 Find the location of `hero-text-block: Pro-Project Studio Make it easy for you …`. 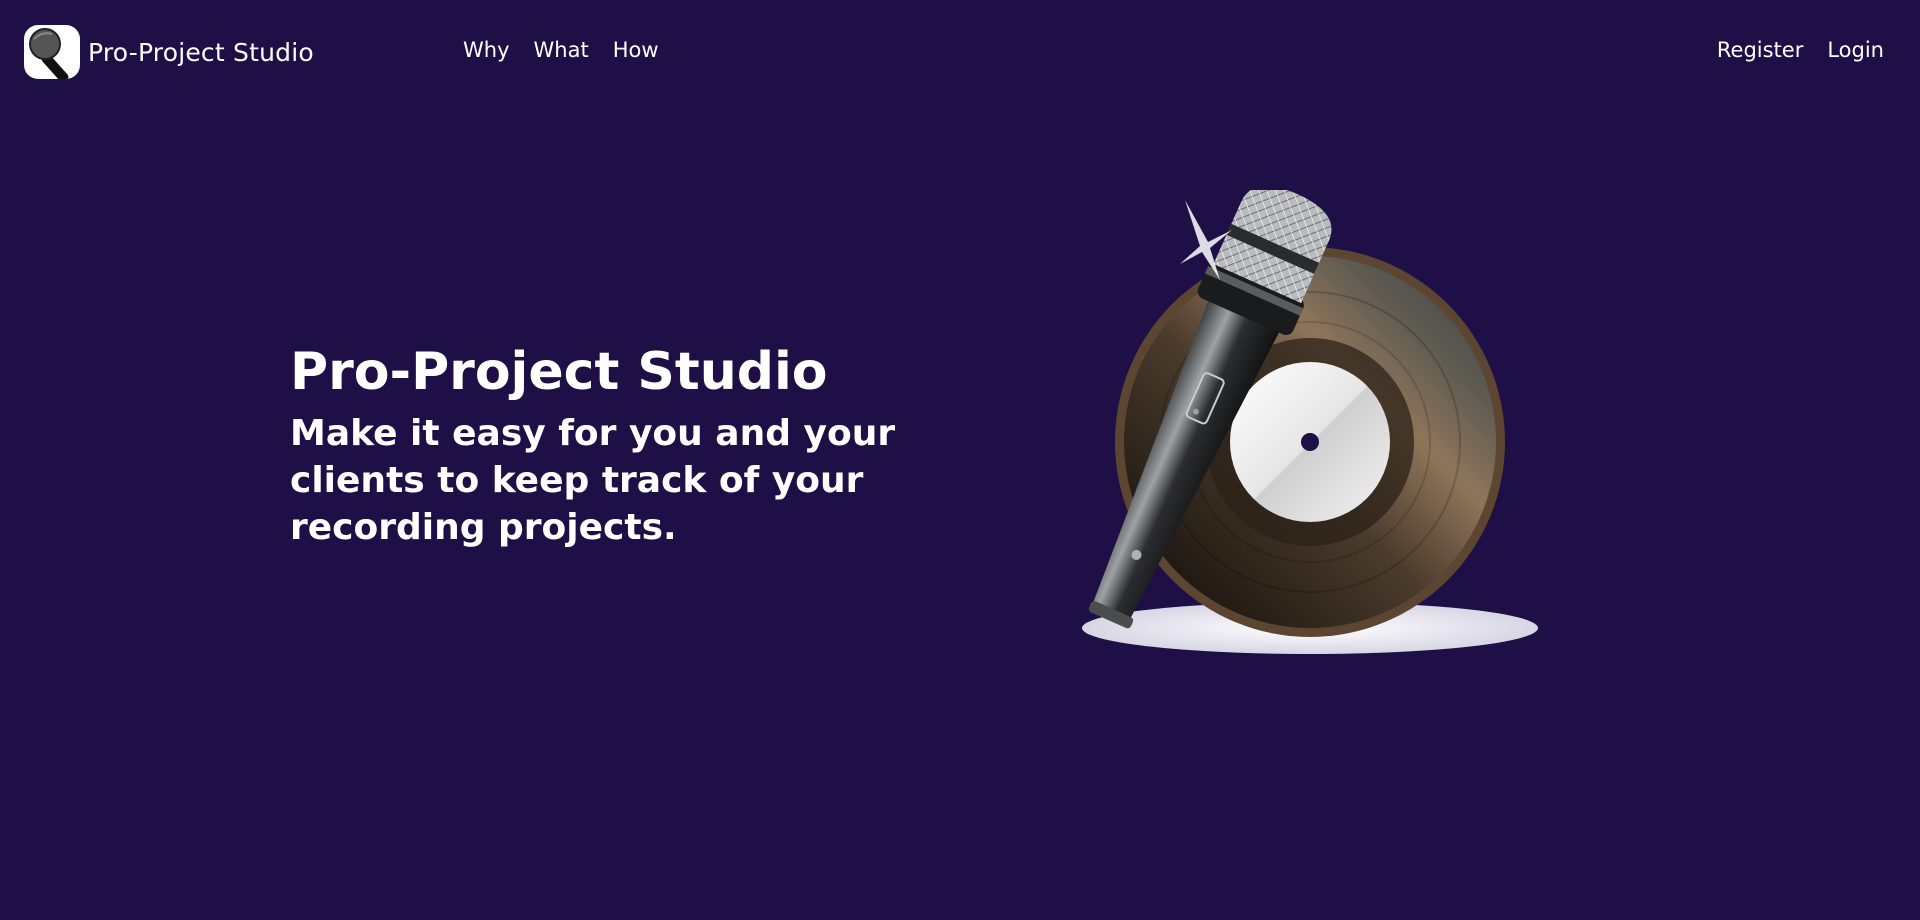

hero-text-block: Pro-Project Studio Make it easy for you … is located at coordinates (600, 443).